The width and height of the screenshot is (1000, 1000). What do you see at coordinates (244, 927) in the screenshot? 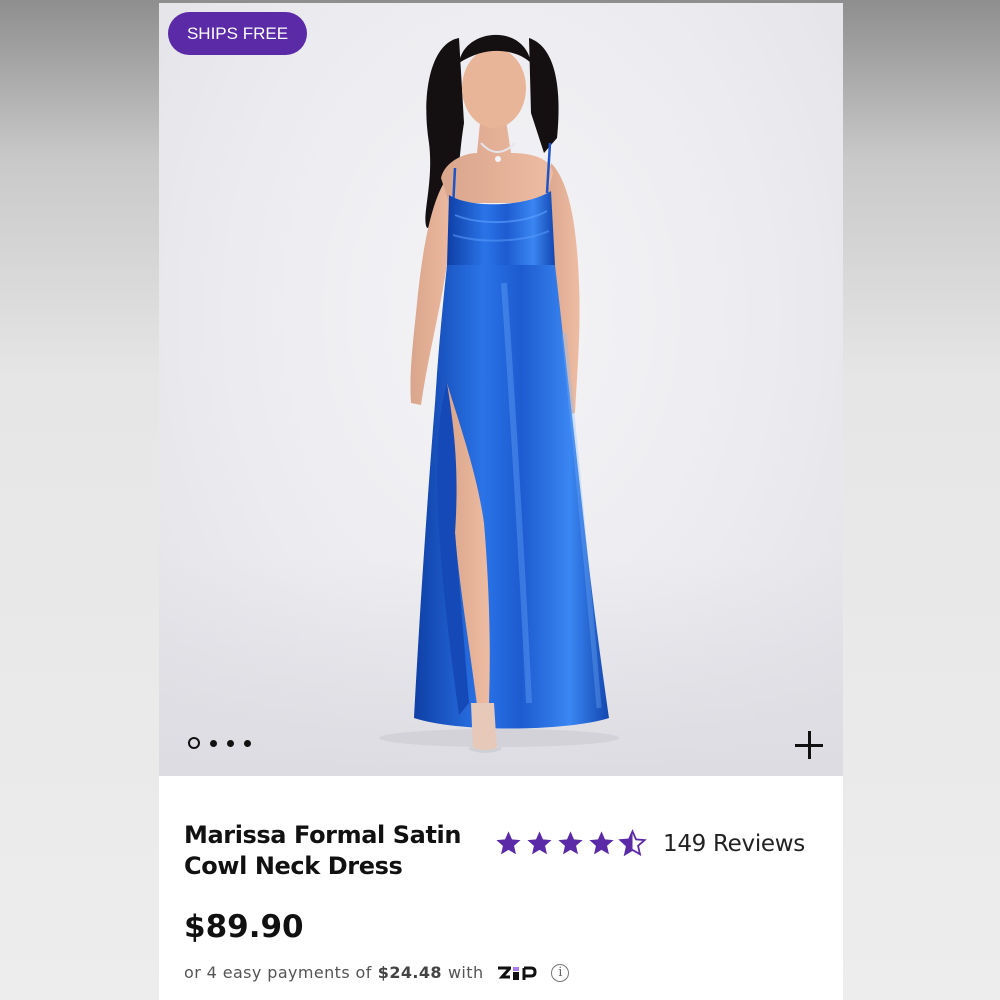
I see `product-price: $89.90` at bounding box center [244, 927].